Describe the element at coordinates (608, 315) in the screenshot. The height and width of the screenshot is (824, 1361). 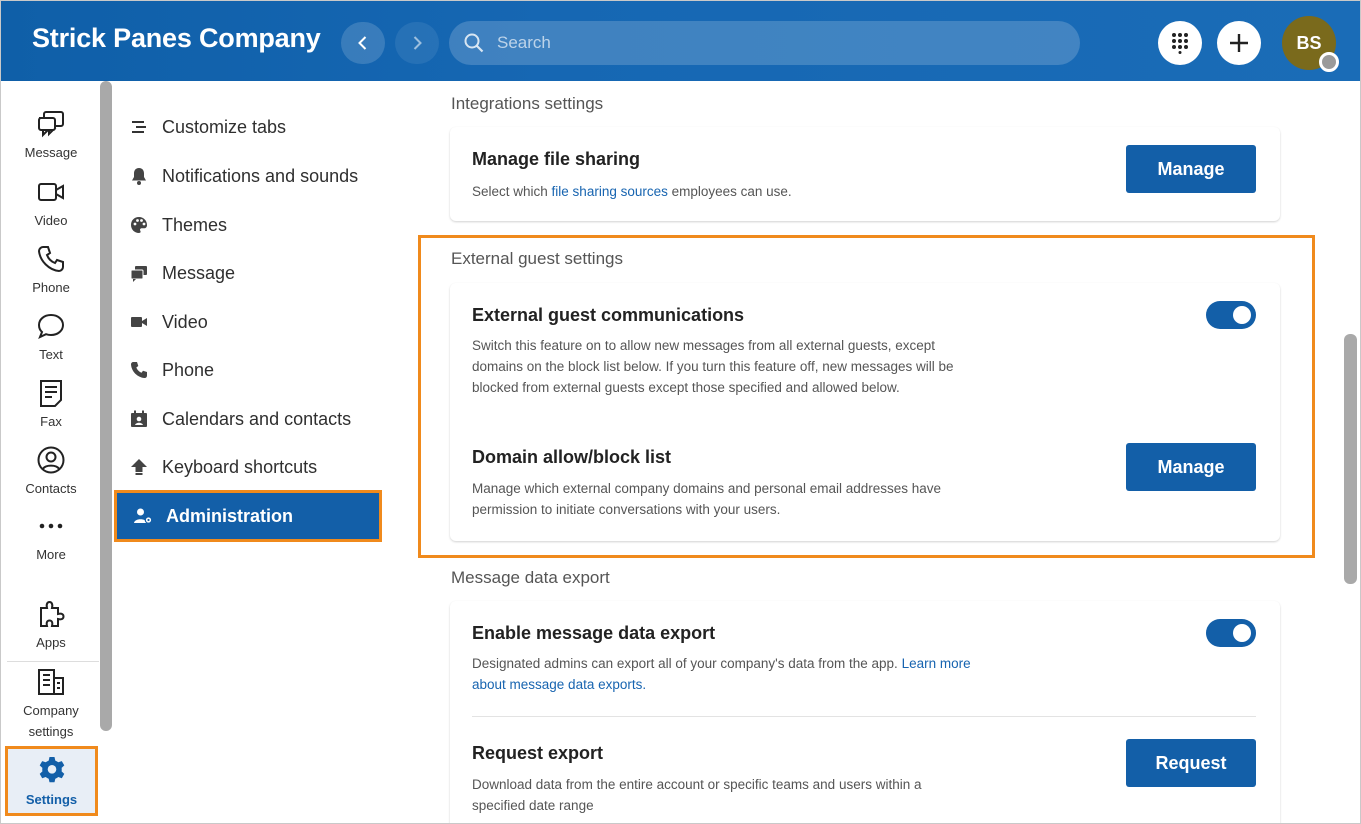
I see `row-title-guest-communications: External guest communications` at that location.